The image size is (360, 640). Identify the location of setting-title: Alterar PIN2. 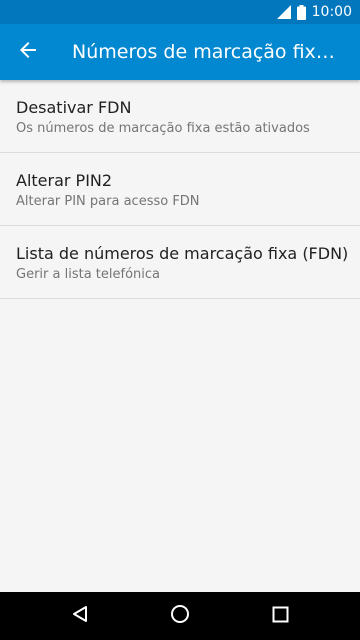
(64, 180).